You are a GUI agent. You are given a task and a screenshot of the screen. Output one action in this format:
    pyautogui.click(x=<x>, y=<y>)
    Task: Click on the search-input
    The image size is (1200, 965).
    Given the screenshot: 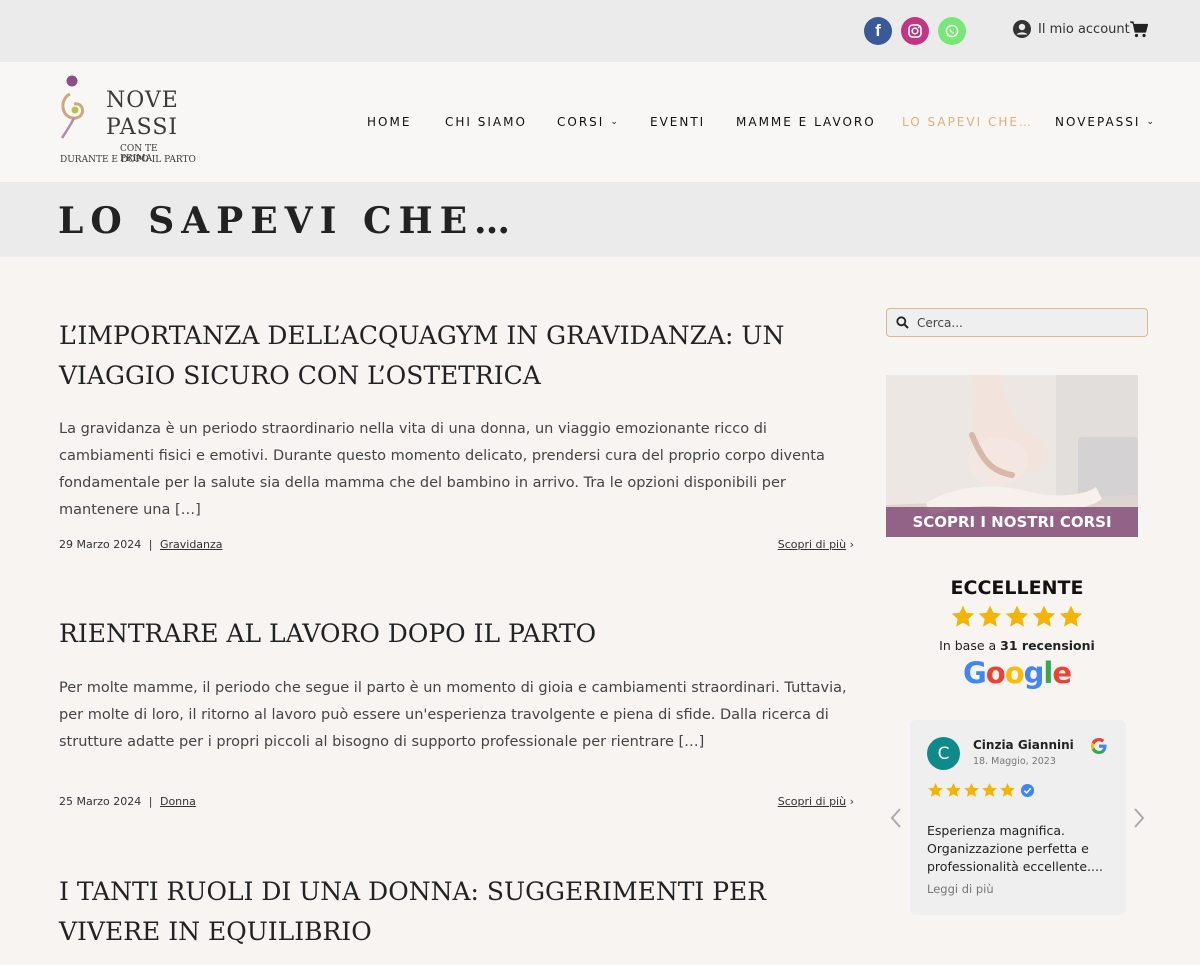 What is the action you would take?
    pyautogui.click(x=1027, y=322)
    